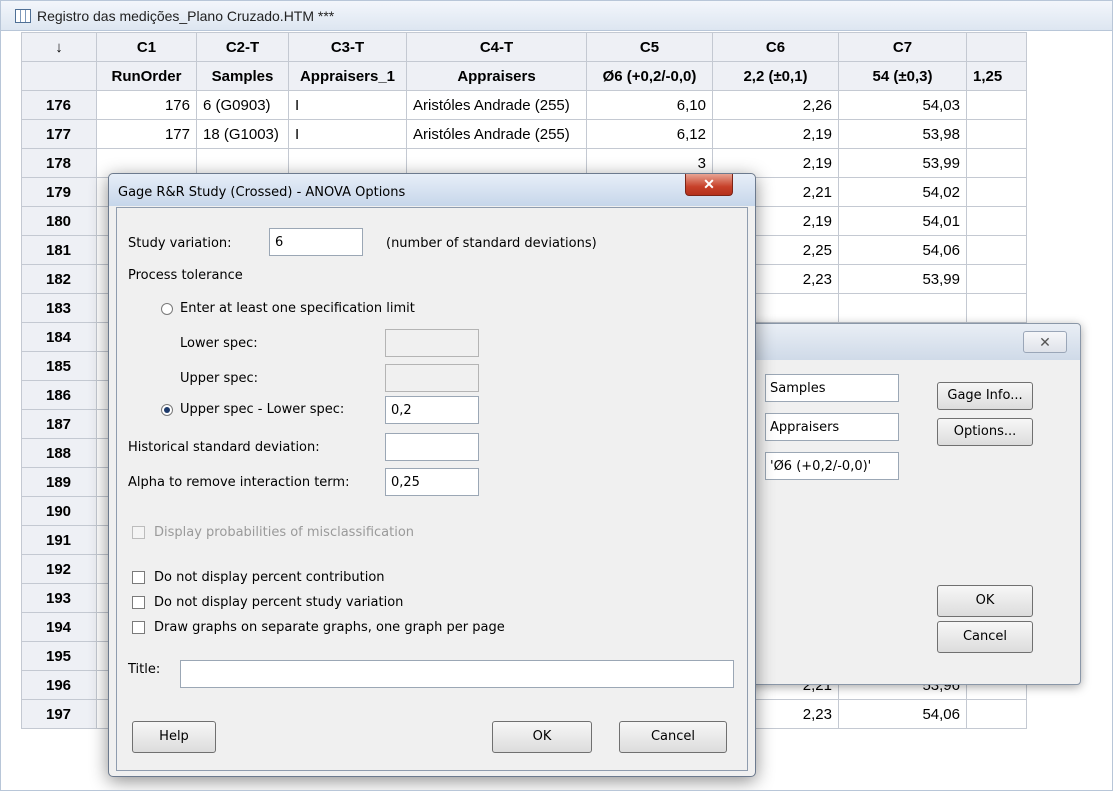  What do you see at coordinates (59, 221) in the screenshot?
I see `row-number: 180` at bounding box center [59, 221].